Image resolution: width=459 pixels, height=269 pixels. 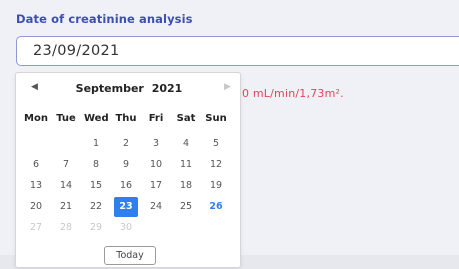 What do you see at coordinates (66, 228) in the screenshot?
I see `calendar-day: 28` at bounding box center [66, 228].